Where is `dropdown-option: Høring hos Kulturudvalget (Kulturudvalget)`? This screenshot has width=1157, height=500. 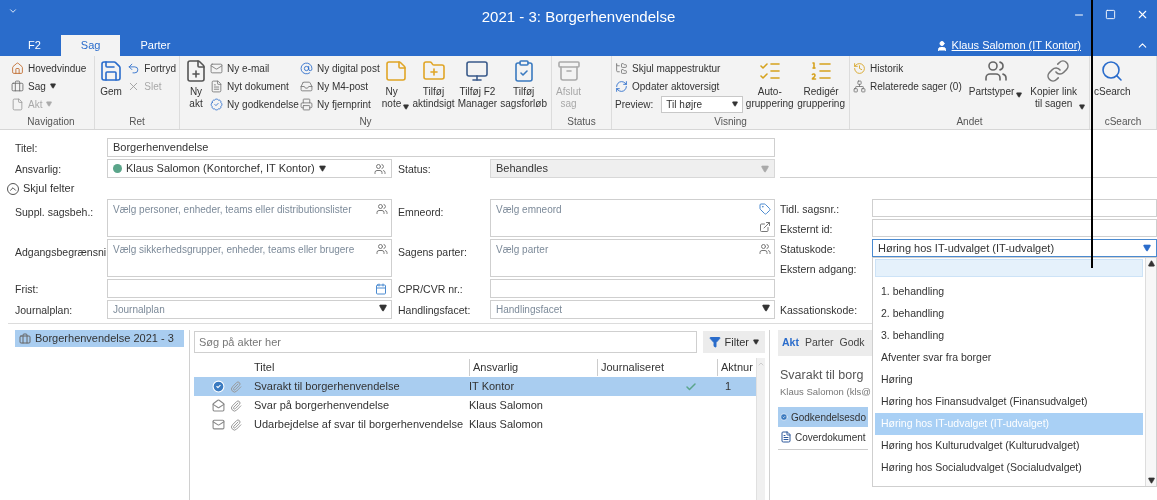
dropdown-option: Høring hos Kulturudvalget (Kulturudvalget) is located at coordinates (1009, 446).